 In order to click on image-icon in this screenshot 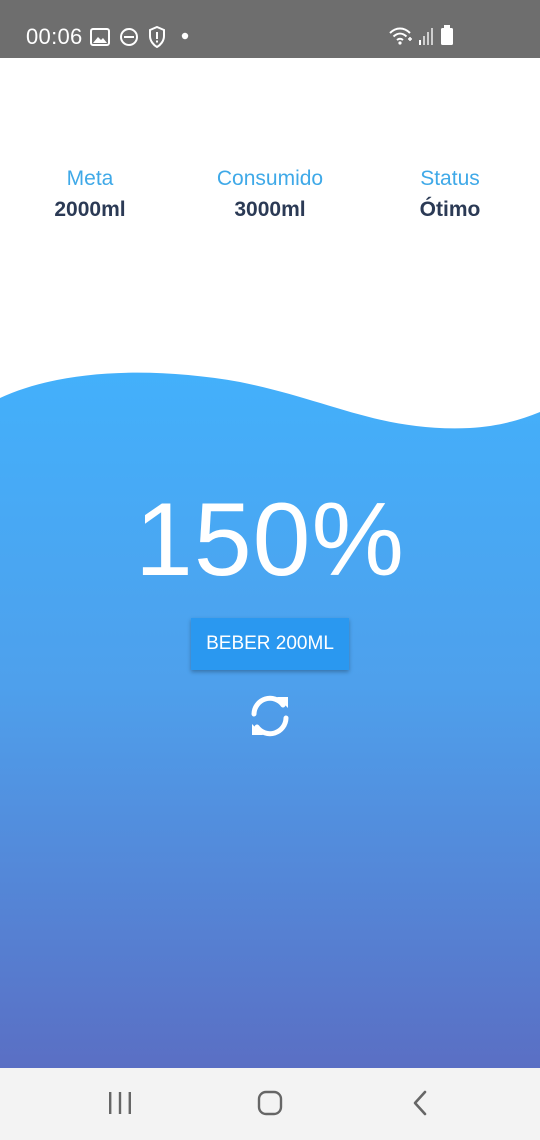, I will do `click(100, 37)`.